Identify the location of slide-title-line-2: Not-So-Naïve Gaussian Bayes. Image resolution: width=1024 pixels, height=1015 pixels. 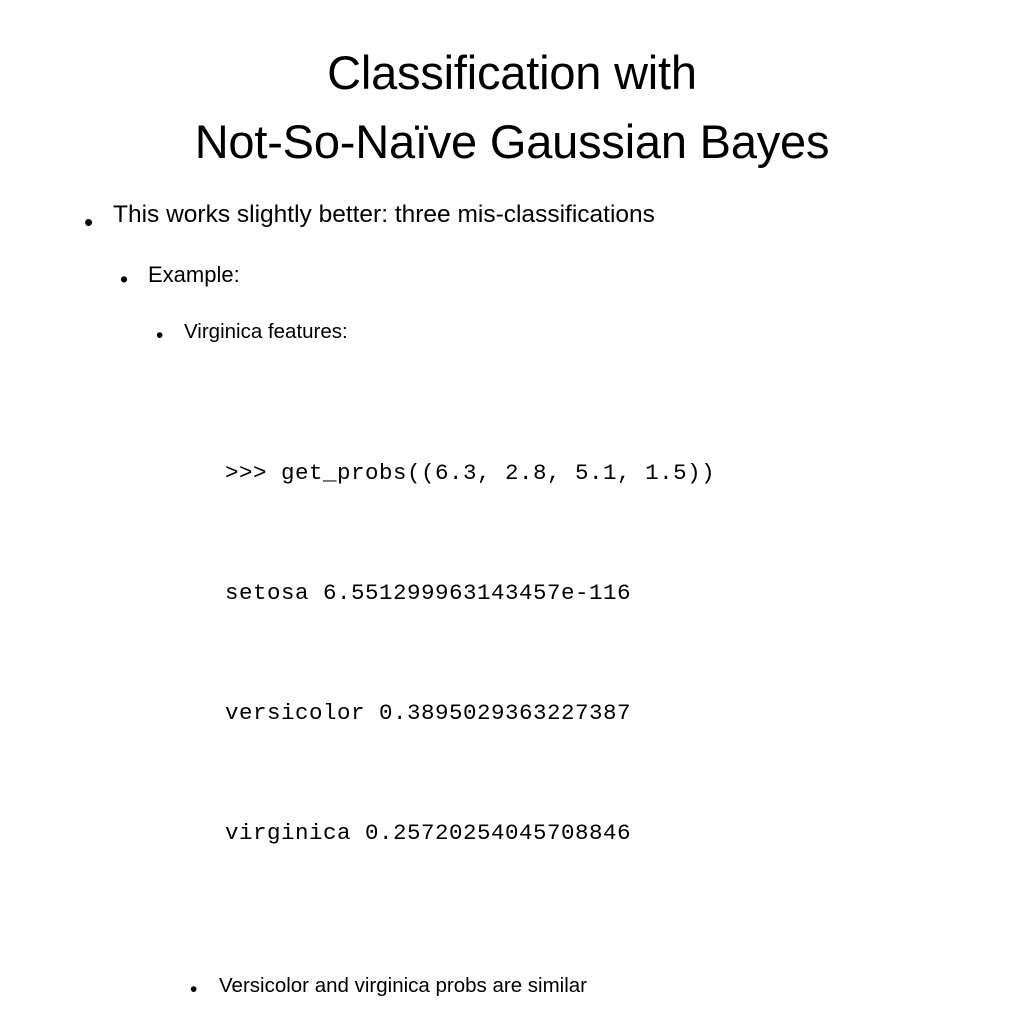
(512, 142).